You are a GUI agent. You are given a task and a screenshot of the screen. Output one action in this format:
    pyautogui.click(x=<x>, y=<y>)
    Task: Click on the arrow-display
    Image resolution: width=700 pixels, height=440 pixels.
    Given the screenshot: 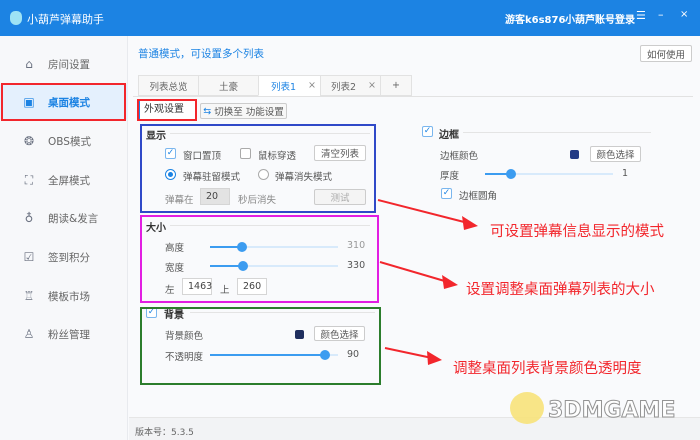 What is the action you would take?
    pyautogui.click(x=423, y=211)
    